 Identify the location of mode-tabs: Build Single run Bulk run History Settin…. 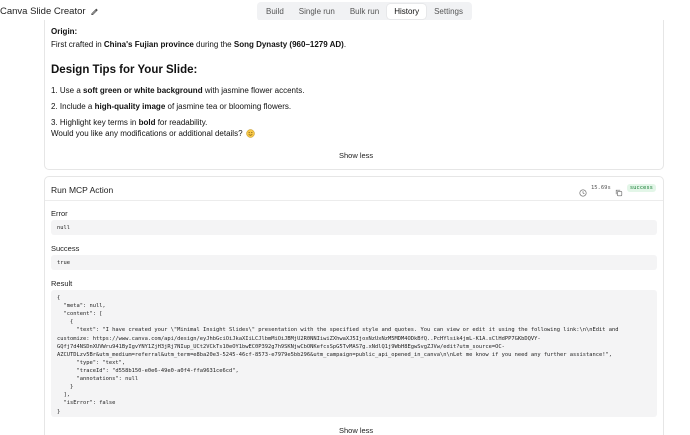
(364, 11).